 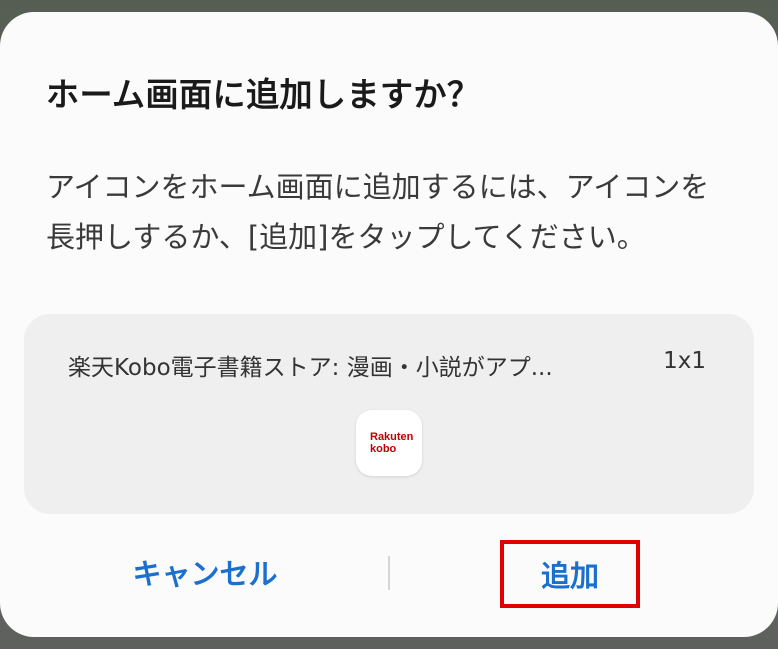 I want to click on dialog-actions: キャンセル 追加, so click(x=389, y=572).